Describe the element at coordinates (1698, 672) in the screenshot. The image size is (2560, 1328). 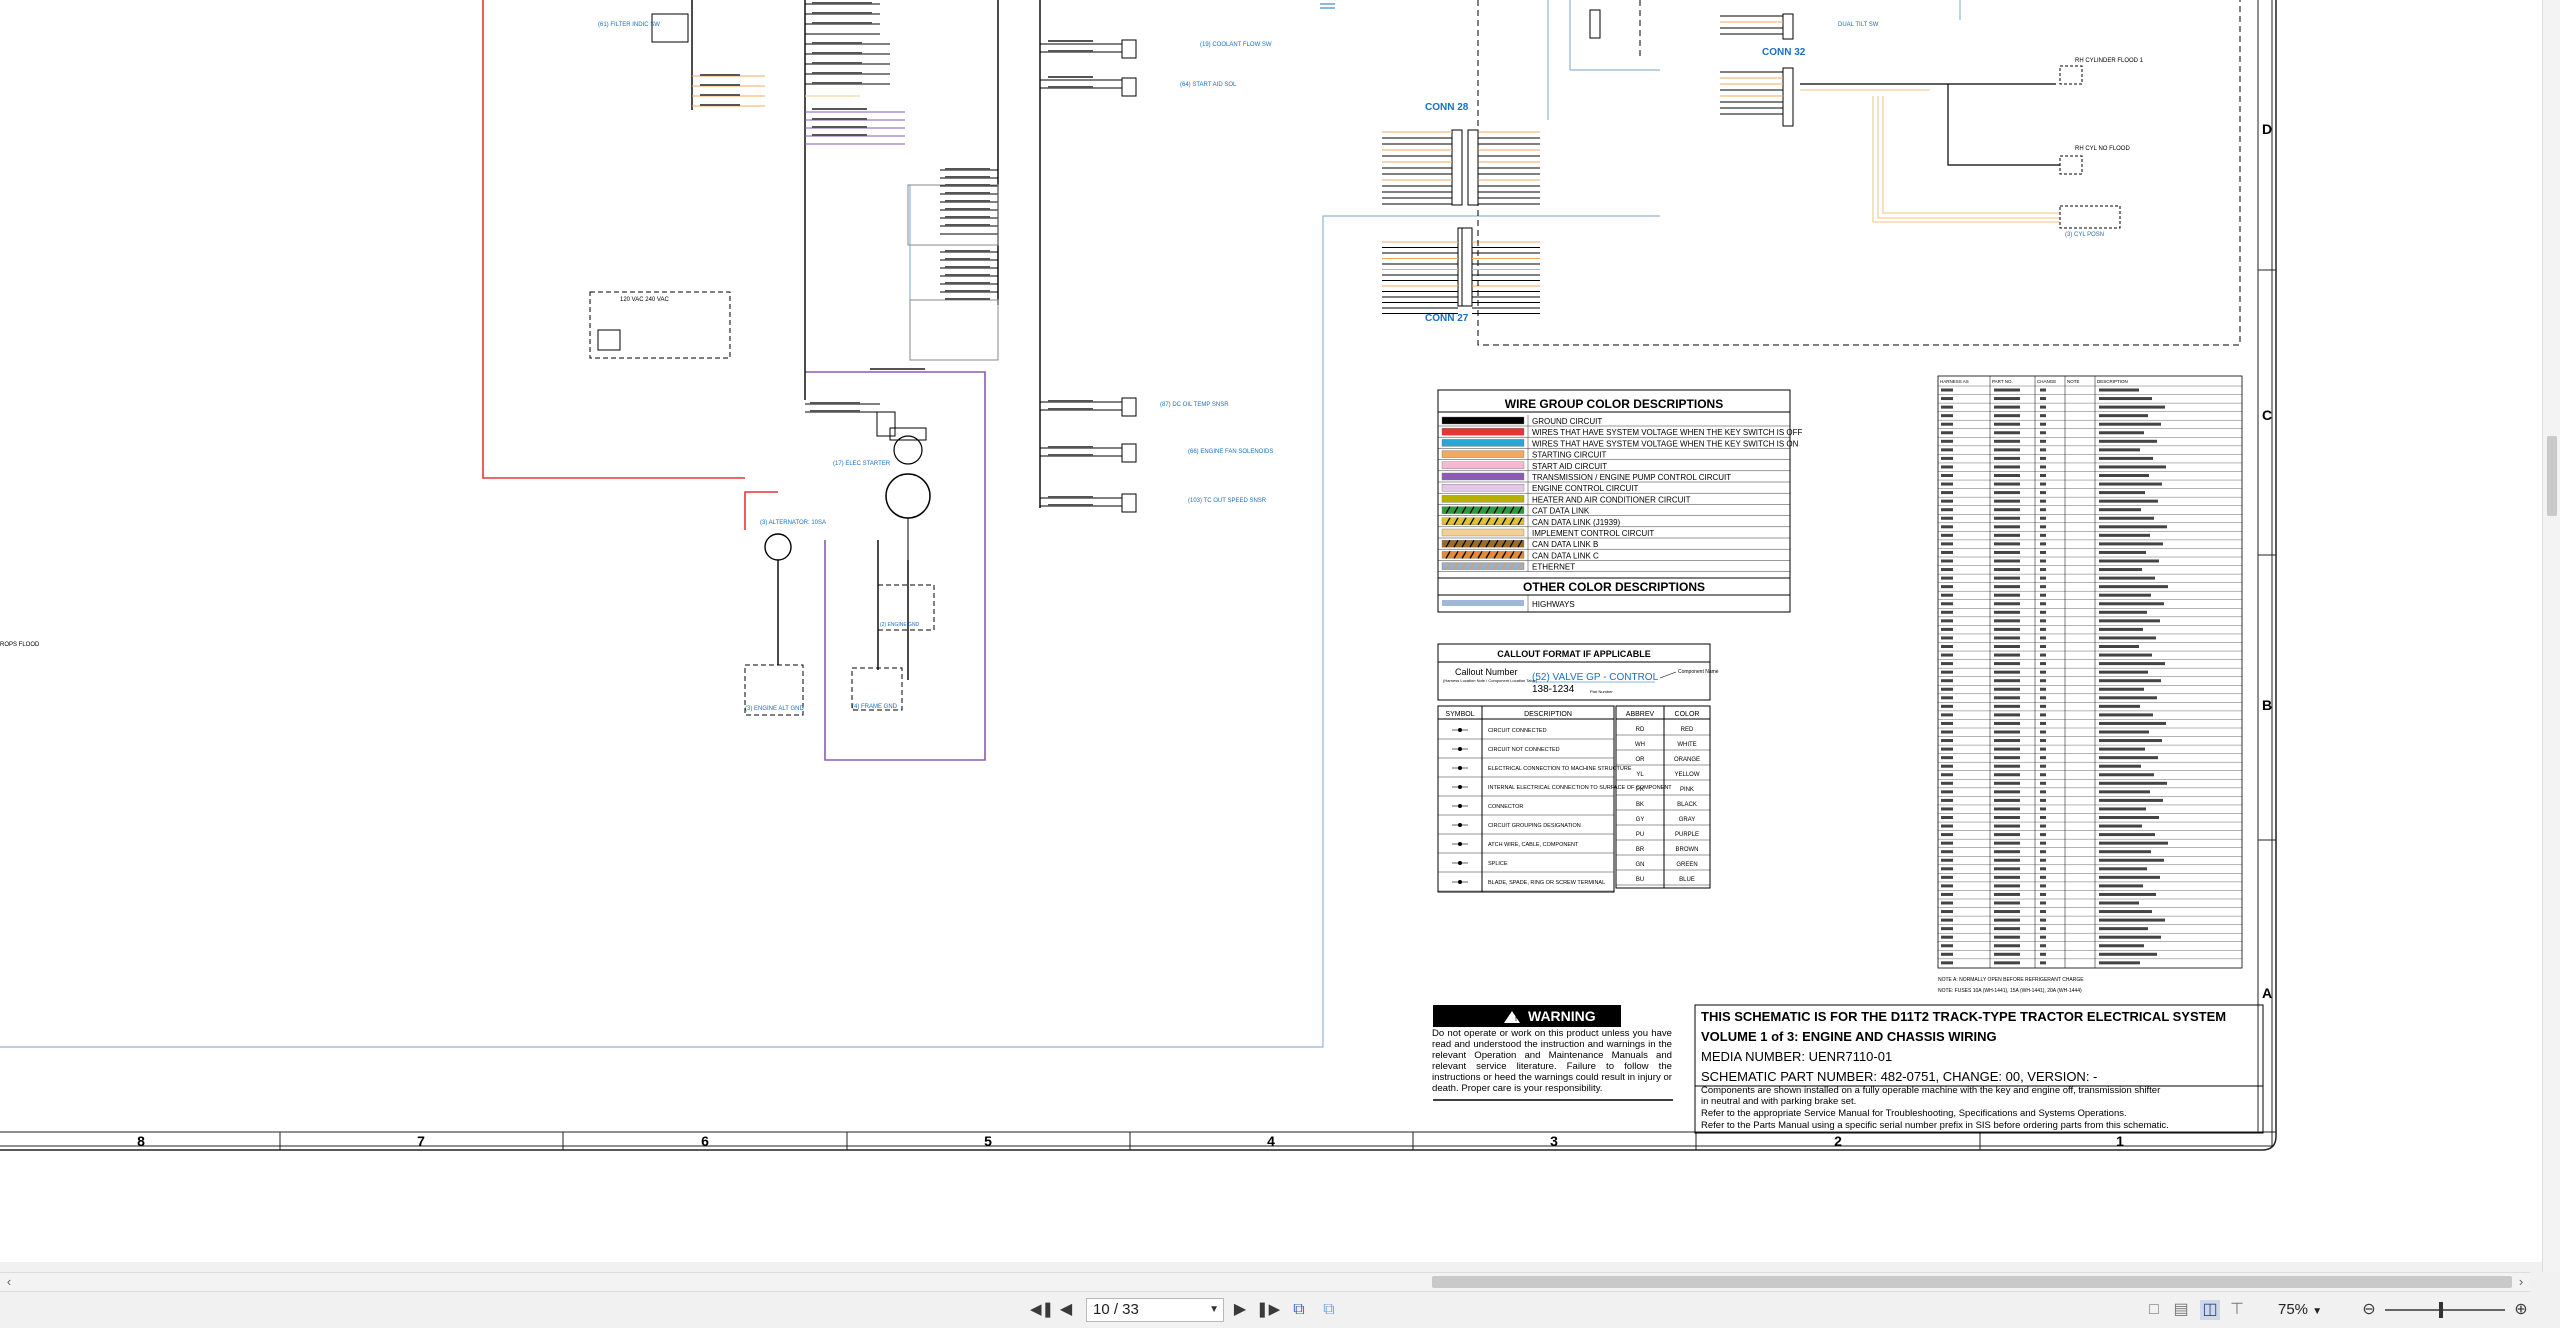
I see `component-name-label: Component Name` at that location.